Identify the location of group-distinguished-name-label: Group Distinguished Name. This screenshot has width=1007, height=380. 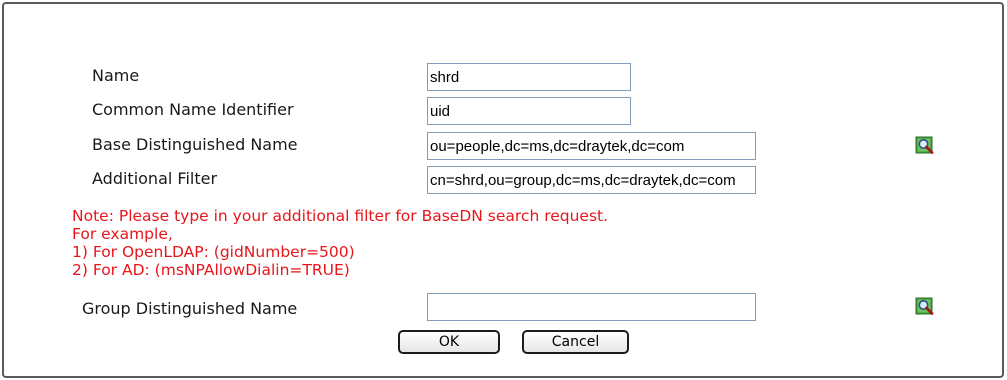
(190, 308).